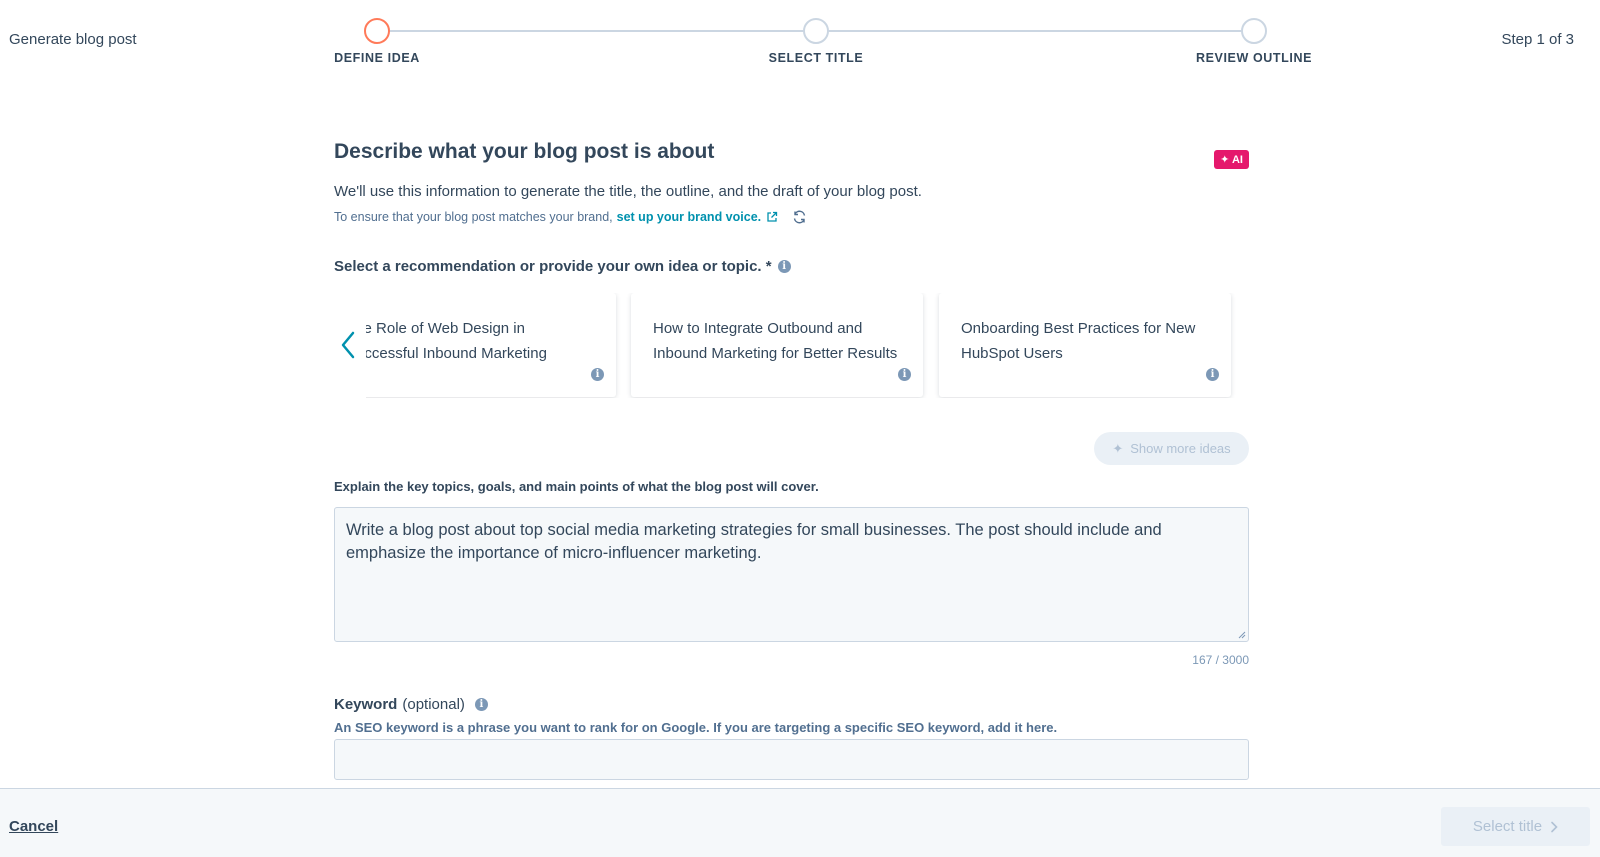 The width and height of the screenshot is (1600, 857). Describe the element at coordinates (1537, 39) in the screenshot. I see `step-counter: Step 1 of 3` at that location.